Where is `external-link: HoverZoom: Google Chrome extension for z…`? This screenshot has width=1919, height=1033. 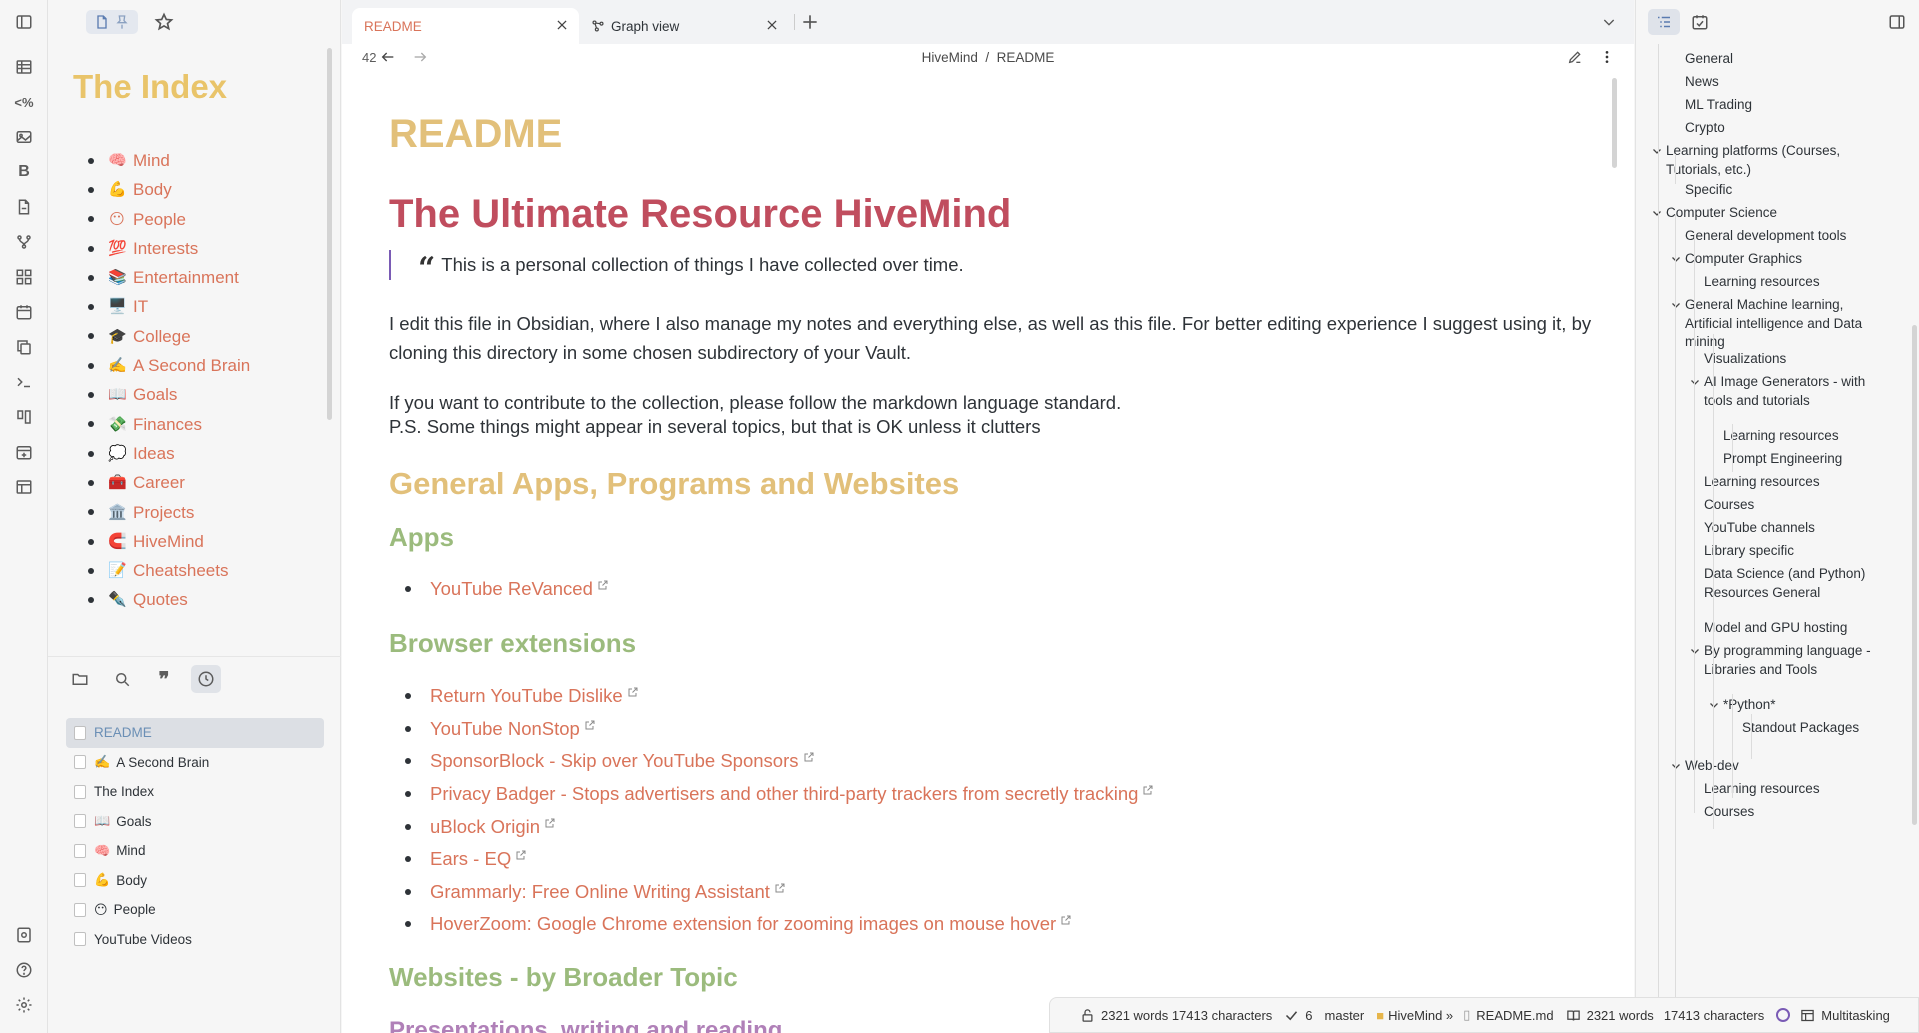 external-link: HoverZoom: Google Chrome extension for z… is located at coordinates (743, 924).